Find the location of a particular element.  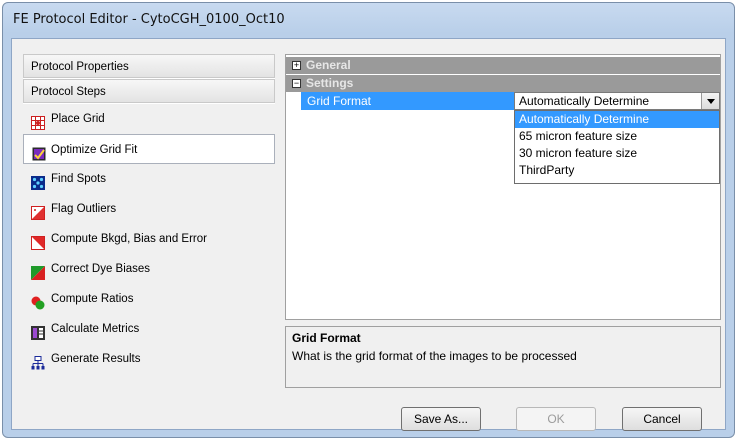

collapse-icon: − is located at coordinates (296, 83).